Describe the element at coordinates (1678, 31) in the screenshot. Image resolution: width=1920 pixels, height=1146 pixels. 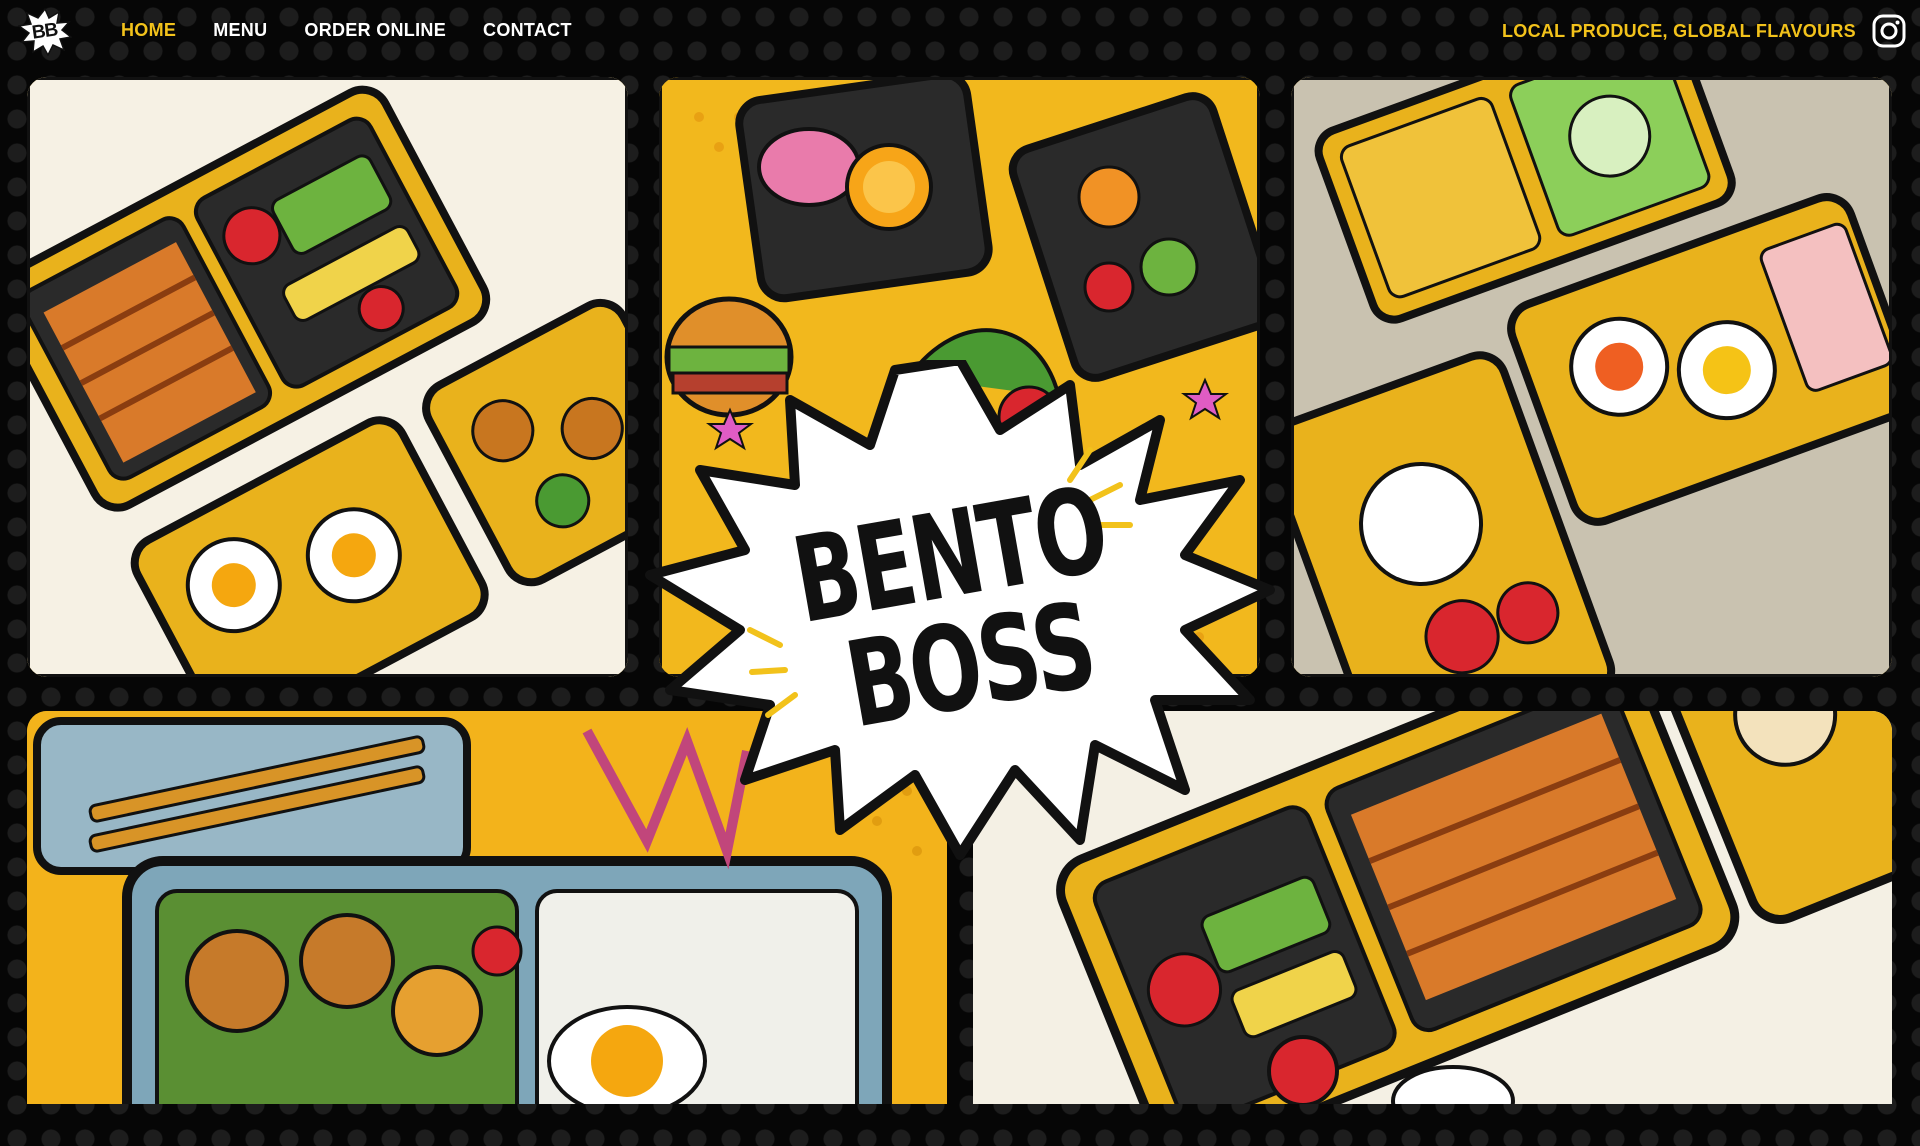
I see `tagline: LOCAL PRODUCE, GLOBAL FLAVOURS` at that location.